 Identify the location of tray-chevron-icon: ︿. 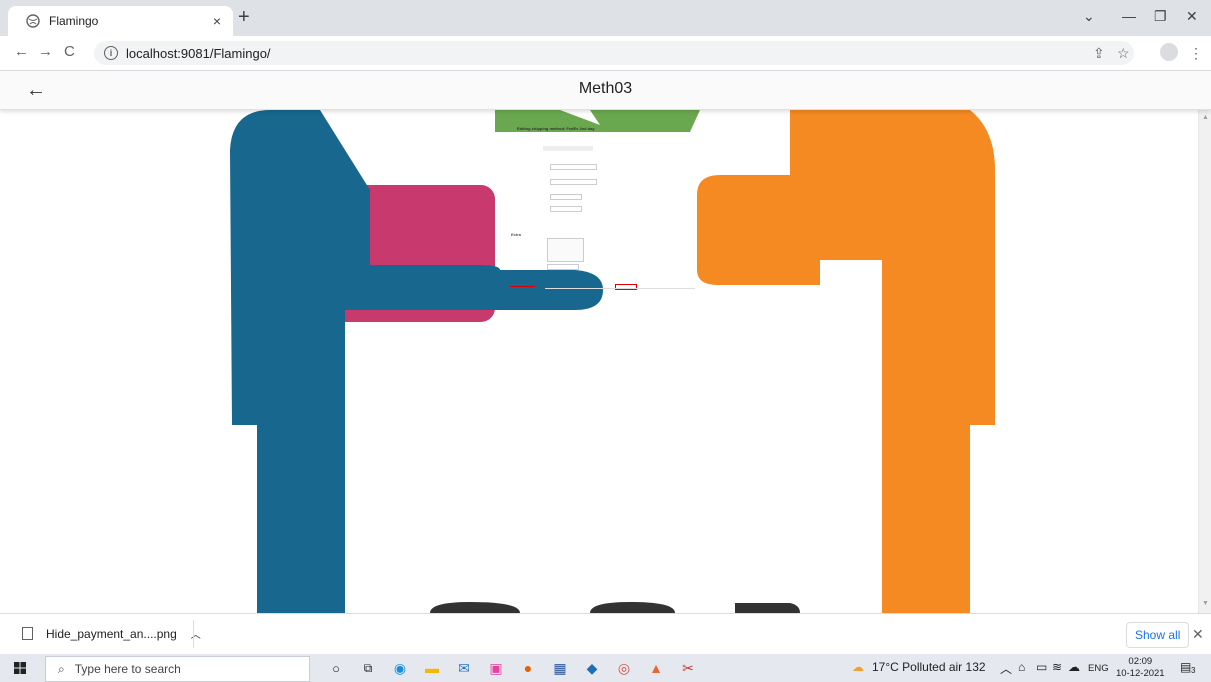
(1006, 668).